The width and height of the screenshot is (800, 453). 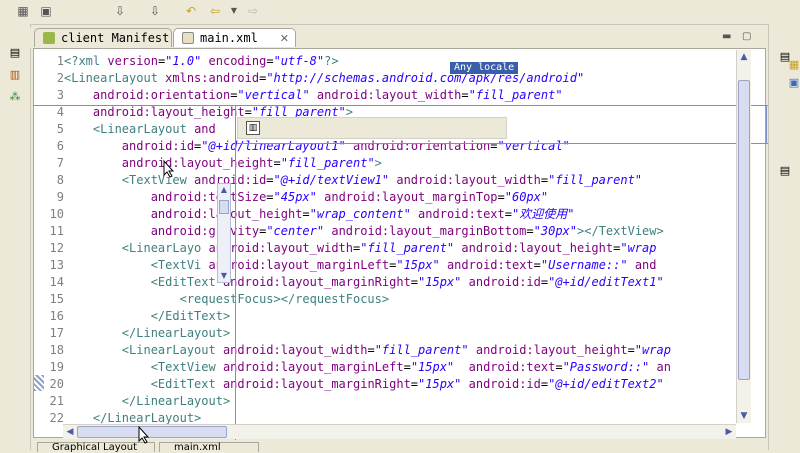 I want to click on back-icon: ⇦, so click(x=215, y=11).